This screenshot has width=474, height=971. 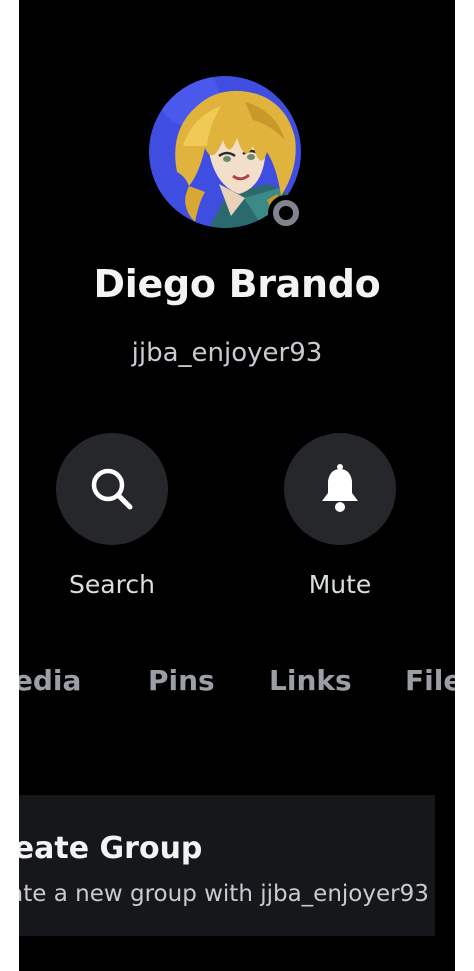 I want to click on tab-links: Links, so click(x=310, y=680).